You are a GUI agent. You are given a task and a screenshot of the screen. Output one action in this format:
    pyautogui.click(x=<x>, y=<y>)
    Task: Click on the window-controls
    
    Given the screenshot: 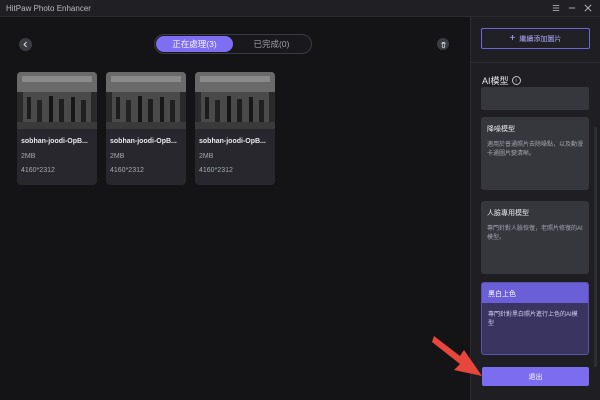 What is the action you would take?
    pyautogui.click(x=574, y=8)
    